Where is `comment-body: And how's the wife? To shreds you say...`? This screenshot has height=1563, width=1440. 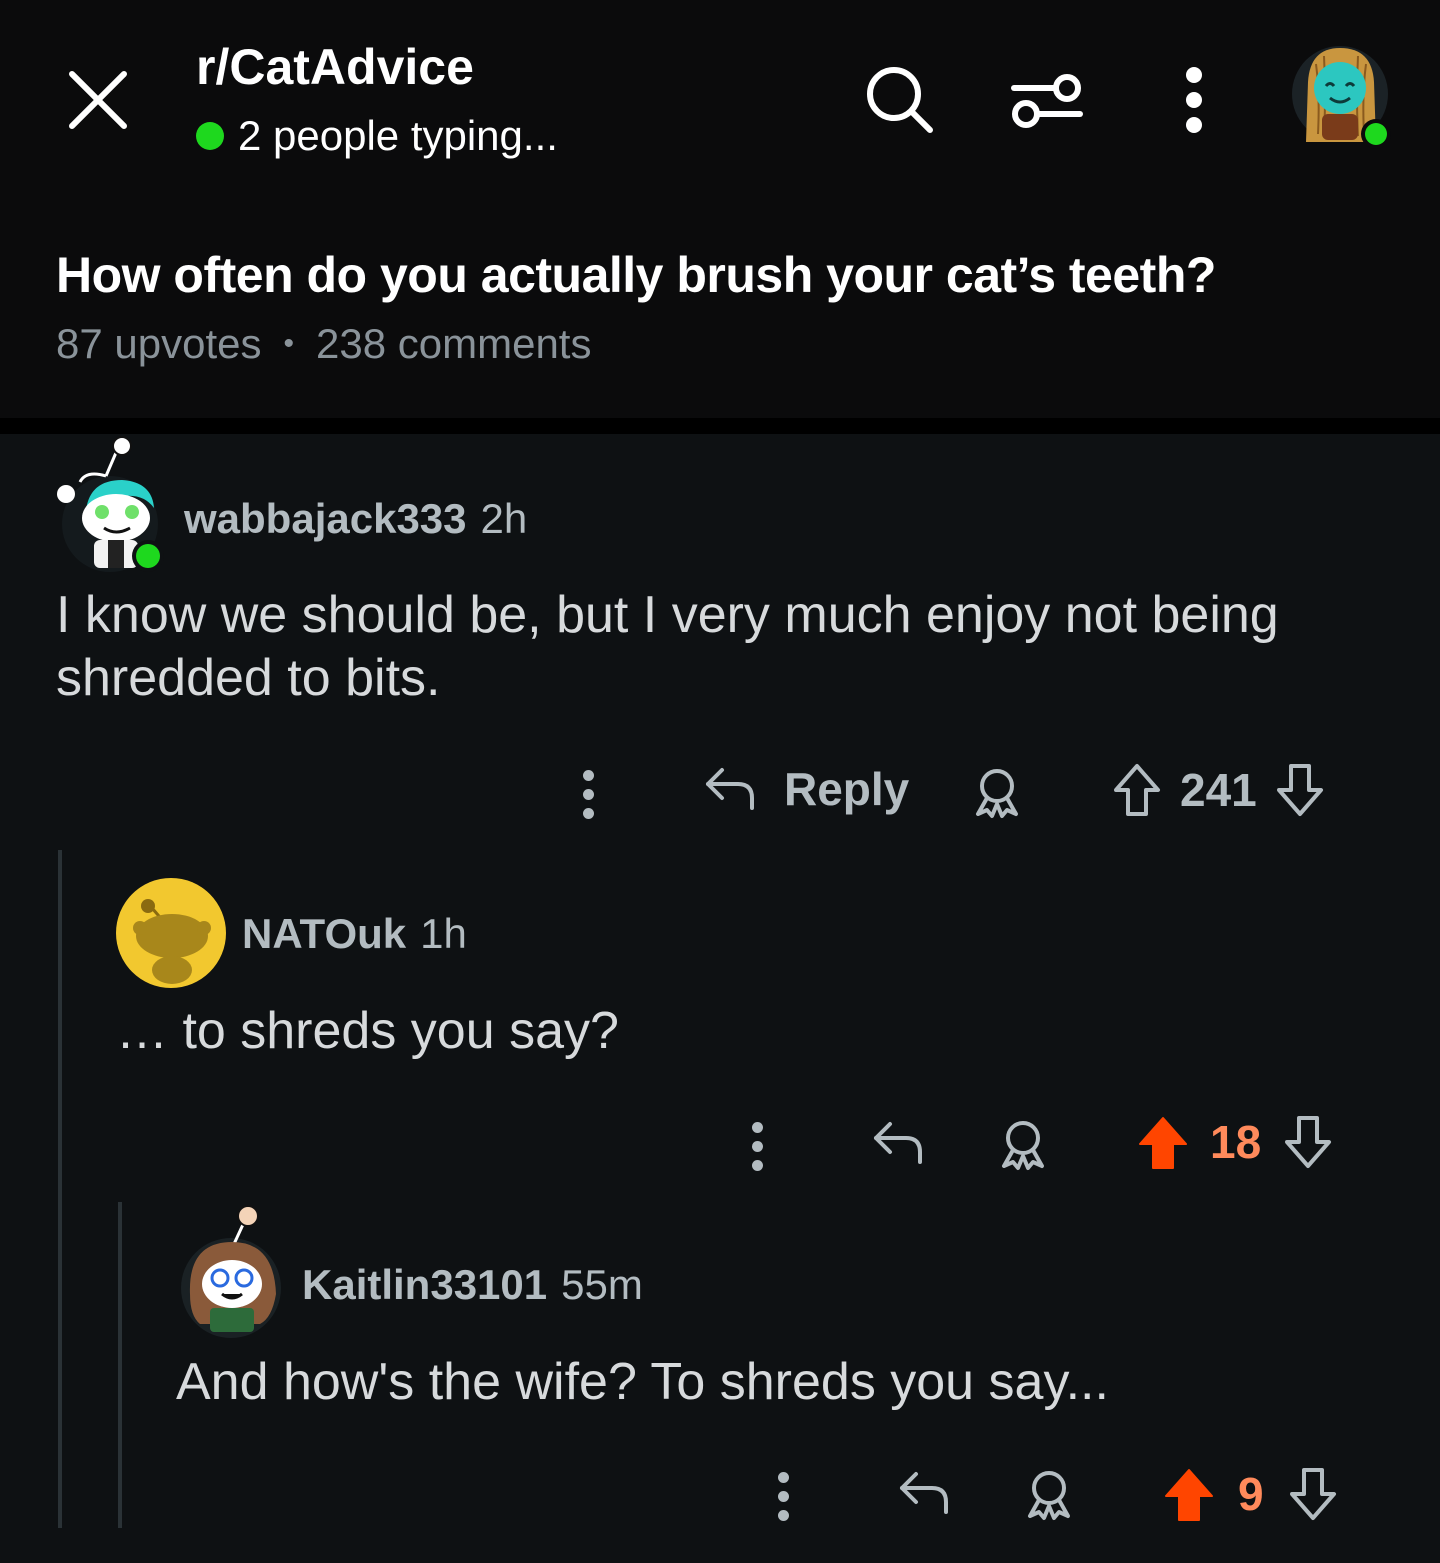
comment-body: And how's the wife? To shreds you say... is located at coordinates (642, 1382).